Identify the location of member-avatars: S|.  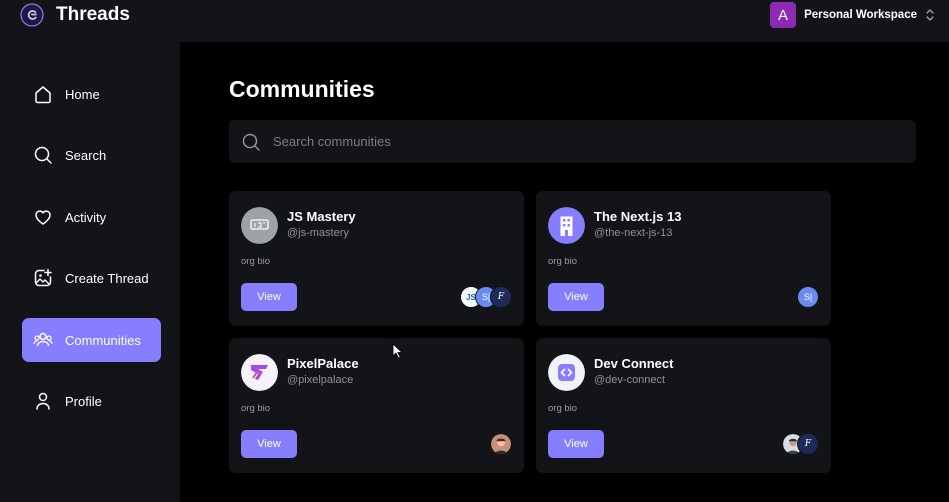
(808, 297).